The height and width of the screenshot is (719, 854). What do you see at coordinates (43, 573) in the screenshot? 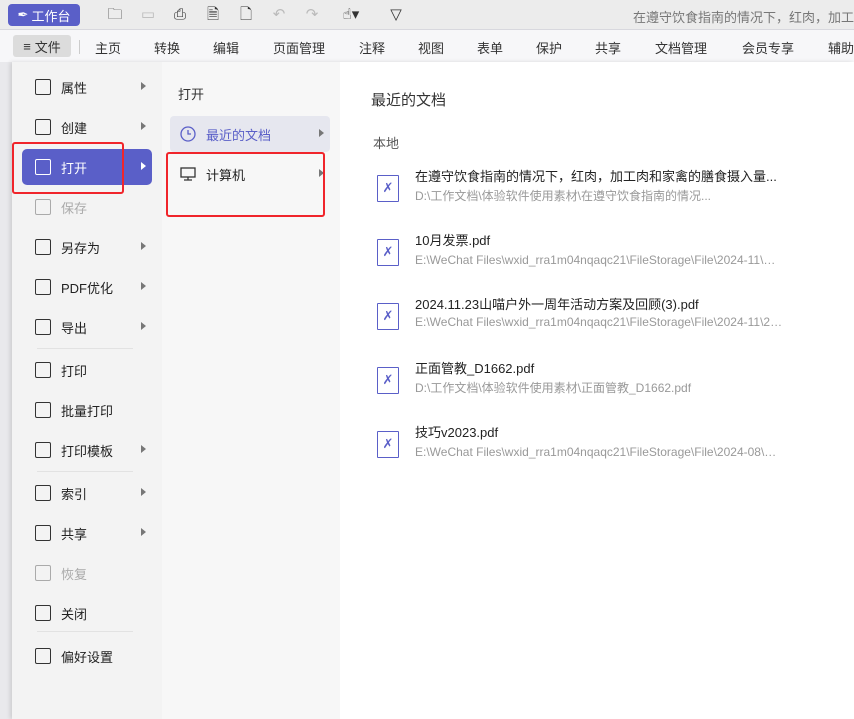
I see `restore-icon` at bounding box center [43, 573].